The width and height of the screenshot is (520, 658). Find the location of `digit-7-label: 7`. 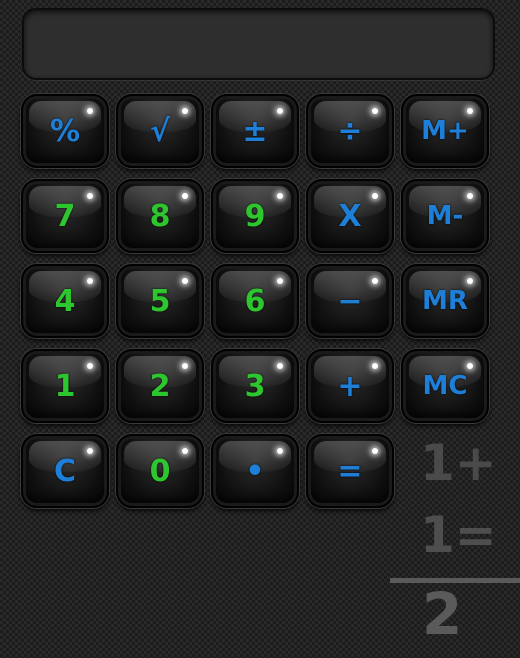

digit-7-label: 7 is located at coordinates (65, 216).